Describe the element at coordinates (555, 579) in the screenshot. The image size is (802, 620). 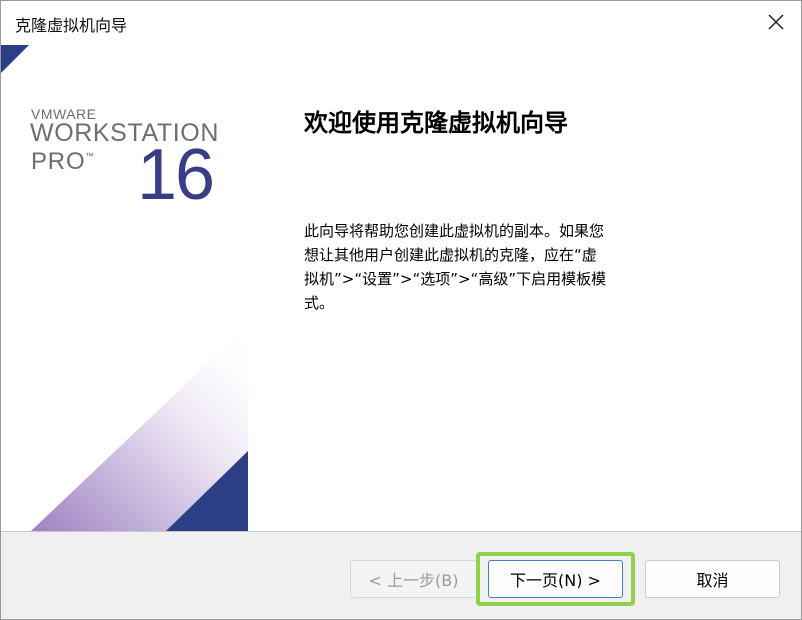
I see `next-button: 下一页(N) >` at that location.